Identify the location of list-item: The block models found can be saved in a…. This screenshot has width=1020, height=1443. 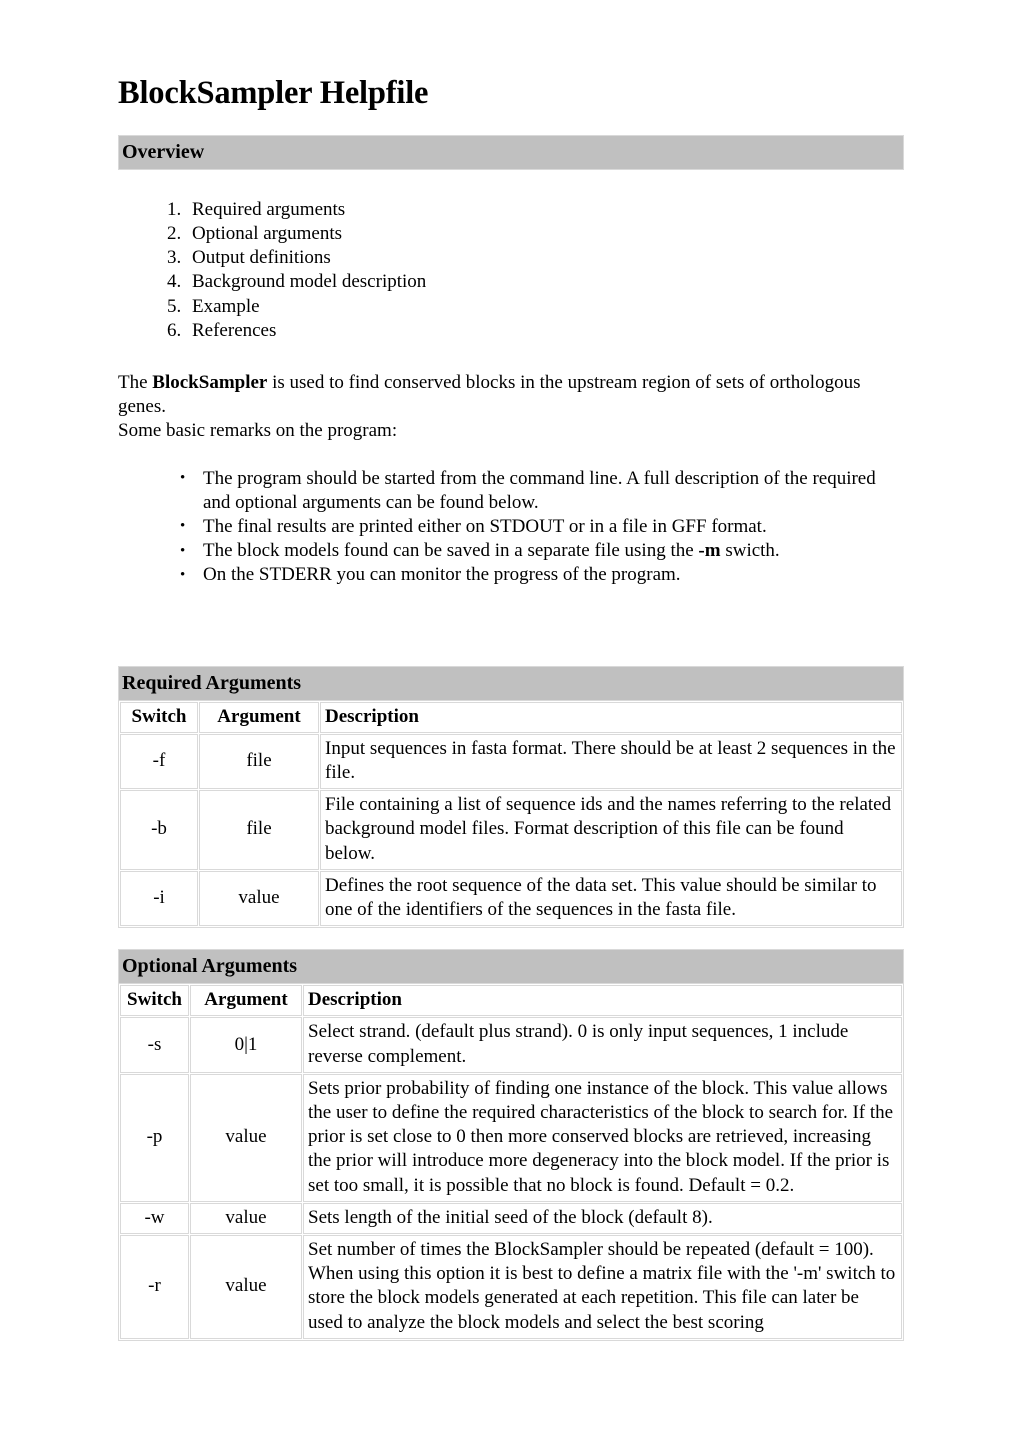
(542, 551).